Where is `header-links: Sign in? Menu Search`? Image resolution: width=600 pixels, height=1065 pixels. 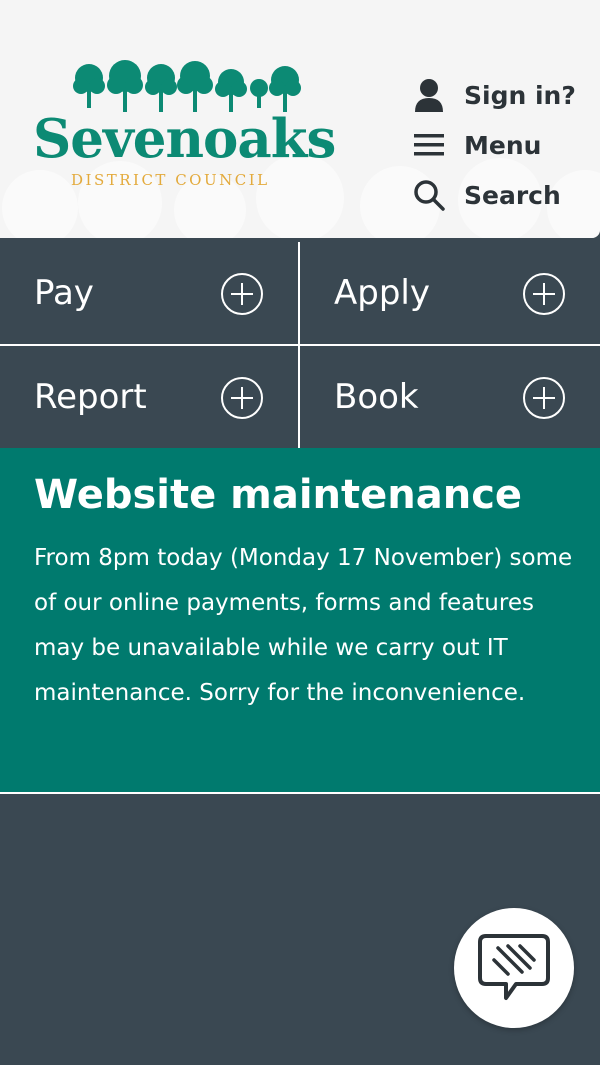 header-links: Sign in? Menu Search is located at coordinates (502, 145).